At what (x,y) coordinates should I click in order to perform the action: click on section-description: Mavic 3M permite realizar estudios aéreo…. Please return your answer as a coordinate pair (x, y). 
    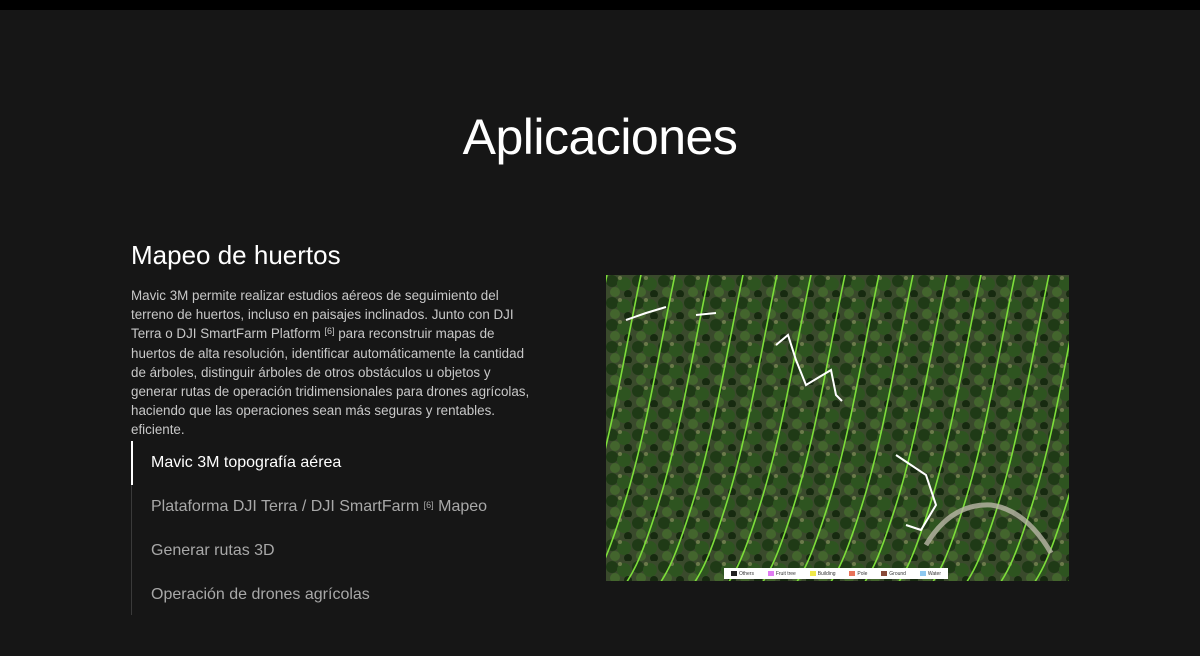
    Looking at the image, I should click on (331, 363).